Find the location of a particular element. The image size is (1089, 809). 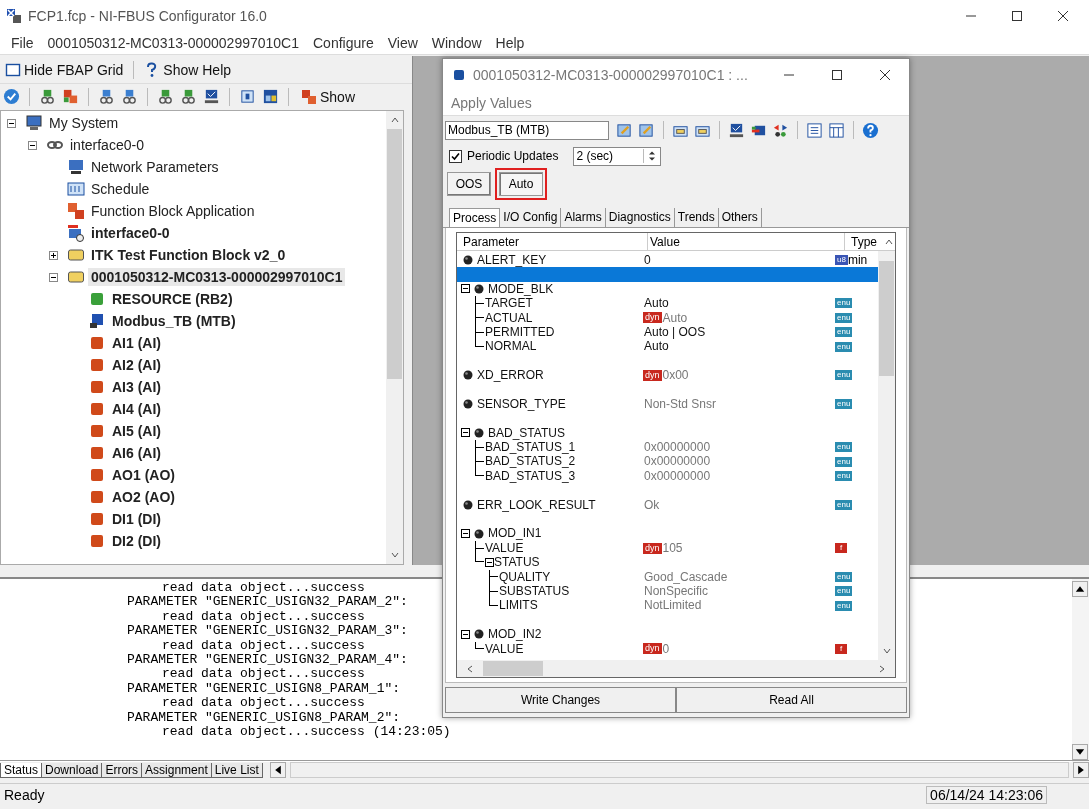

tab: Assignment is located at coordinates (176, 770).